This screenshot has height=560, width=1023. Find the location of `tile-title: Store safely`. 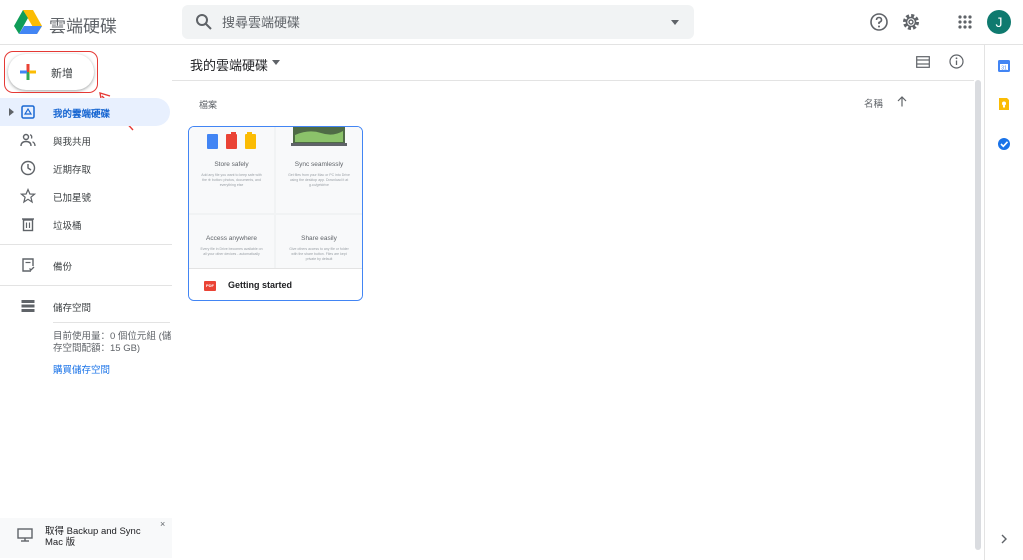

tile-title: Store safely is located at coordinates (231, 164).